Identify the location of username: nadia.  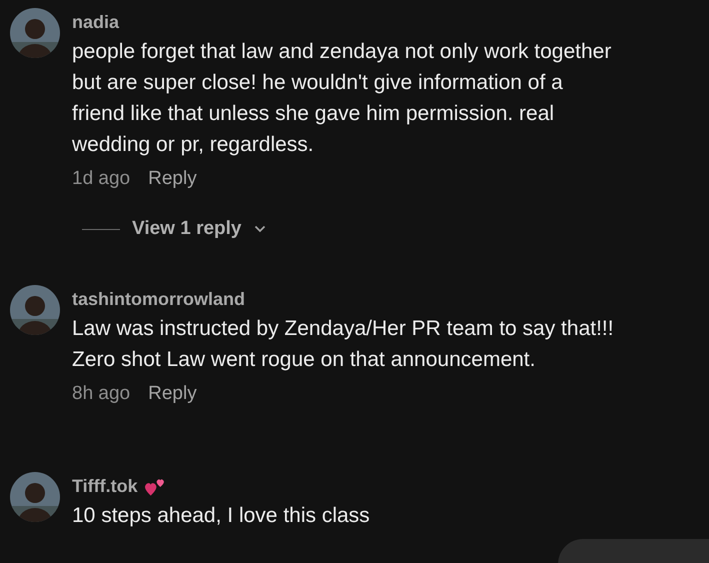
(96, 22).